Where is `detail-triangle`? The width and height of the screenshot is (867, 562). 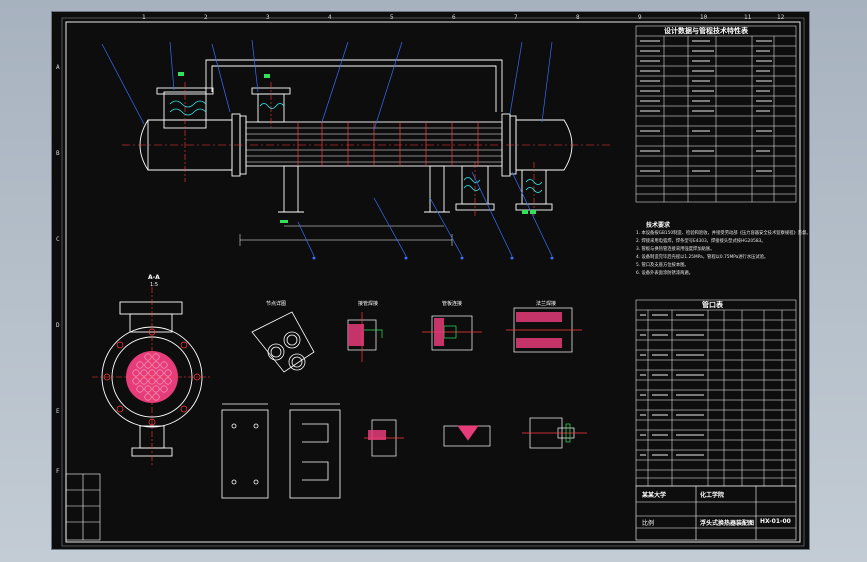 detail-triangle is located at coordinates (283, 342).